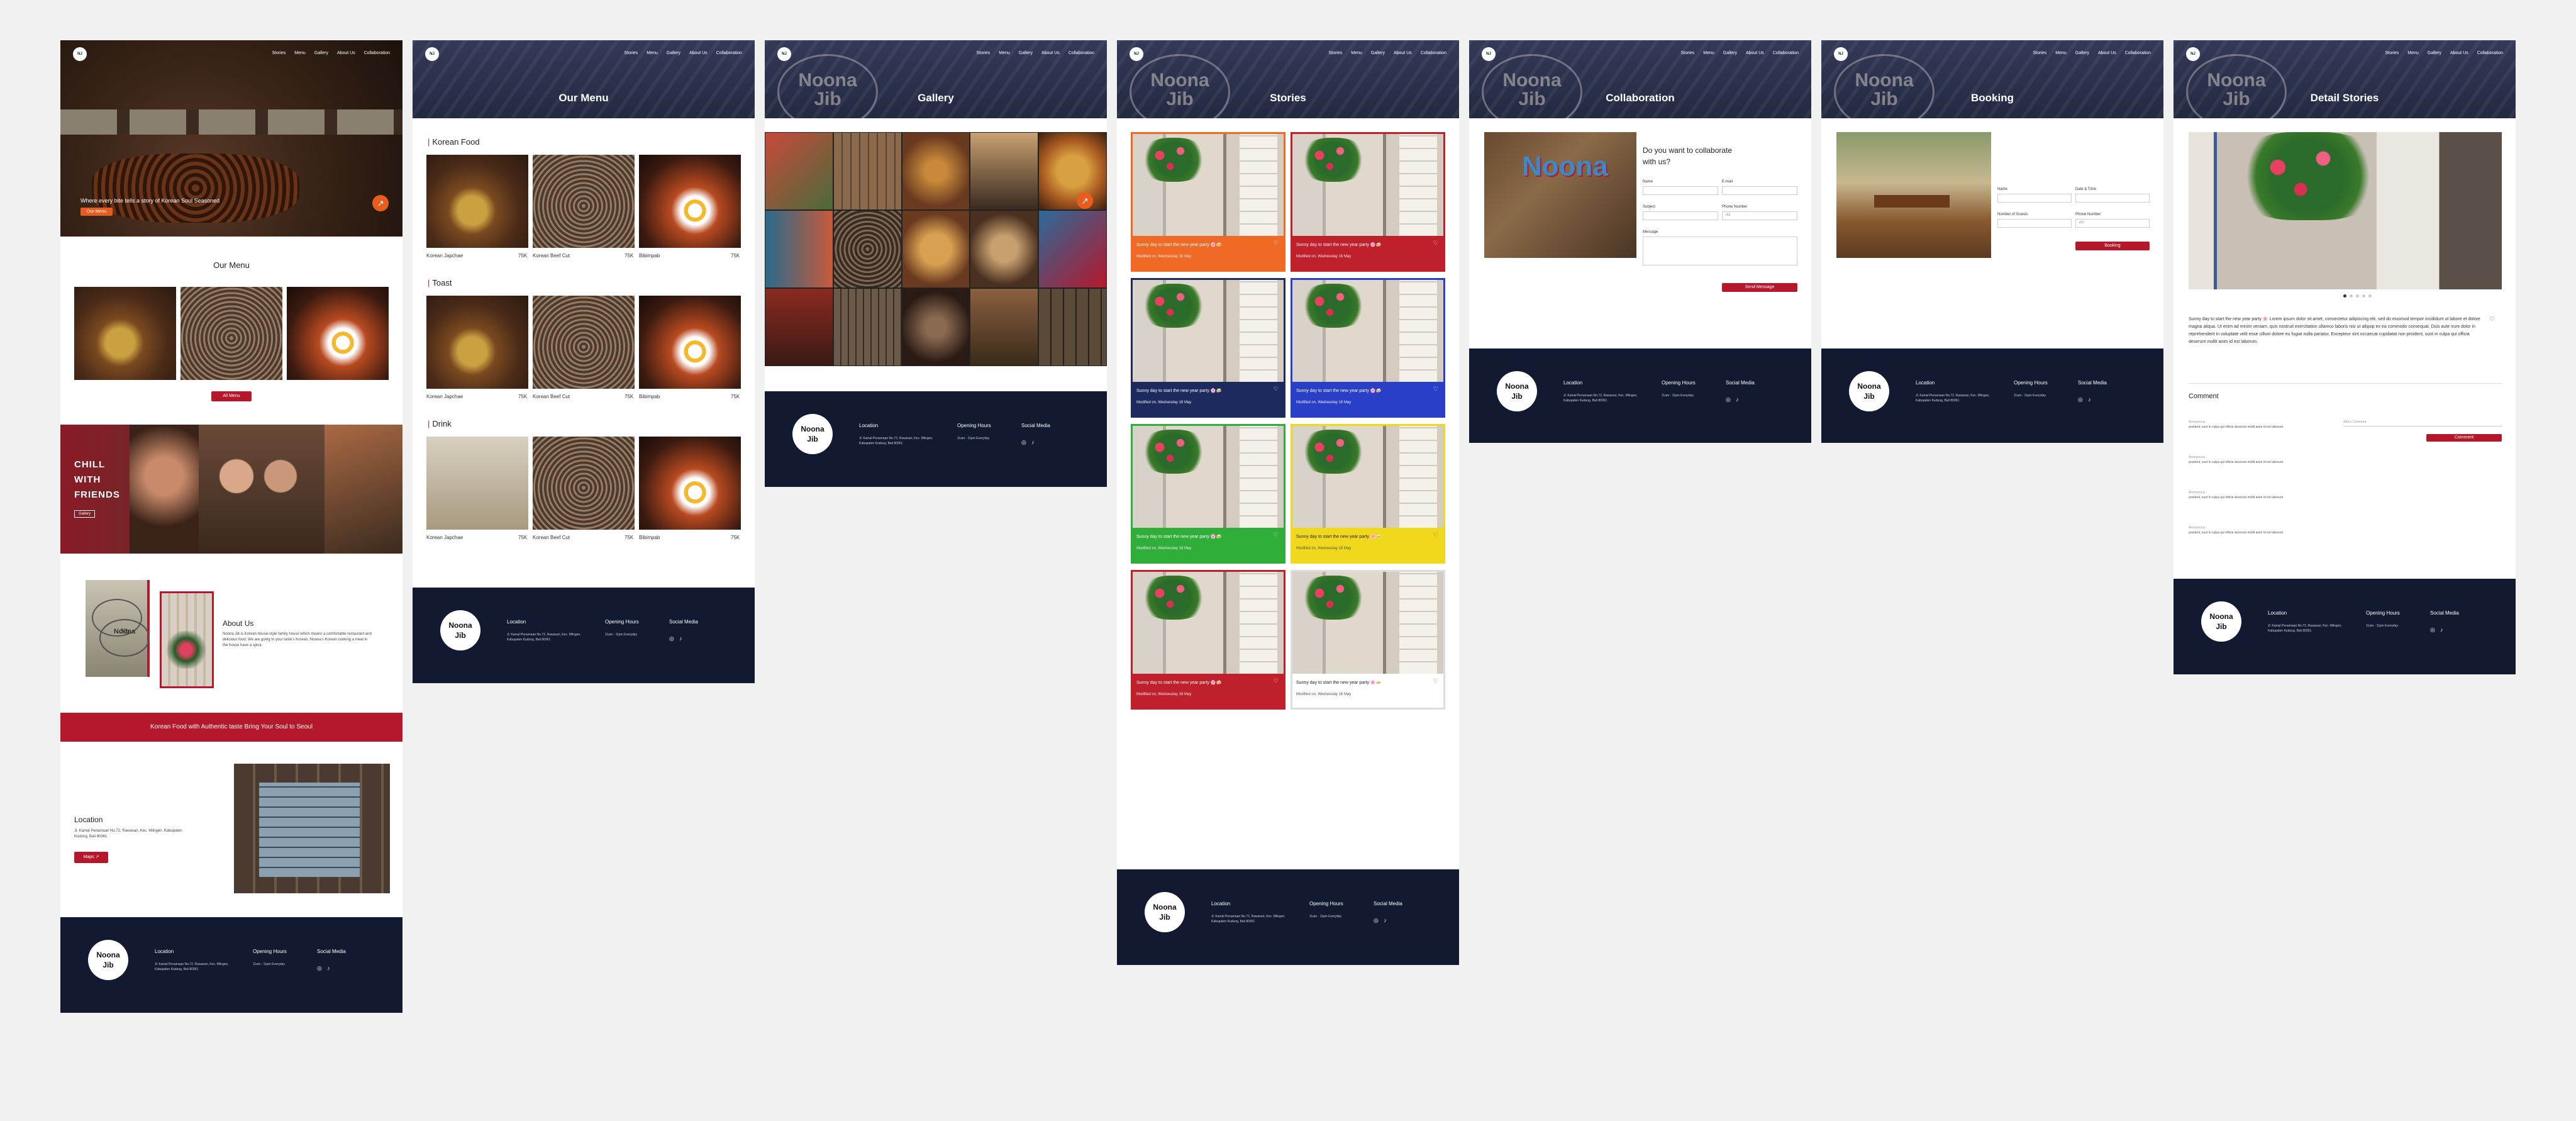 The height and width of the screenshot is (1121, 2576). I want to click on carousel-dots, so click(2357, 296).